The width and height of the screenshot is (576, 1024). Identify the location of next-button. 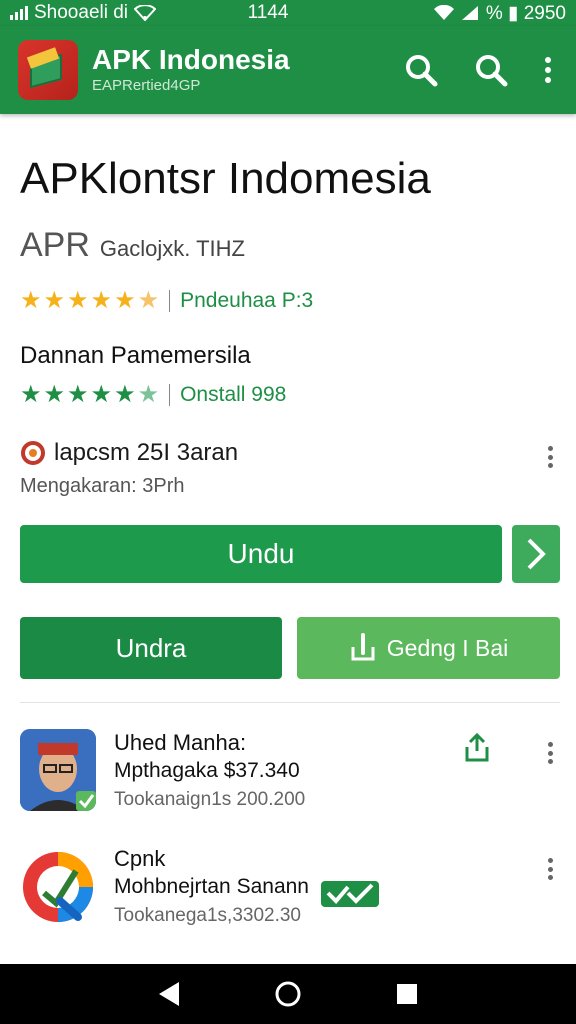
(536, 554).